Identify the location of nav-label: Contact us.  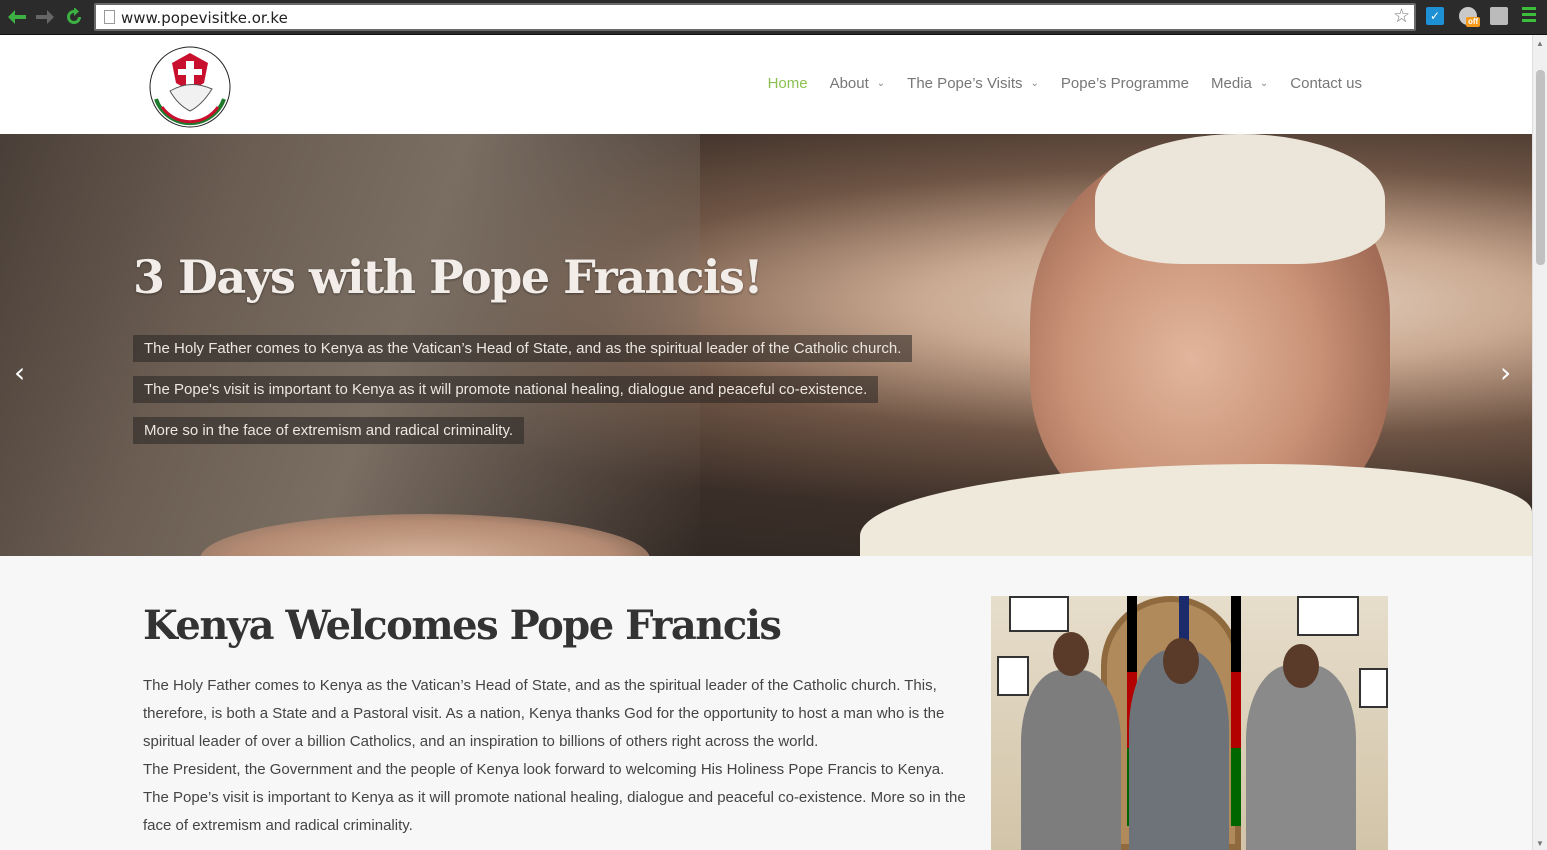
(1326, 83).